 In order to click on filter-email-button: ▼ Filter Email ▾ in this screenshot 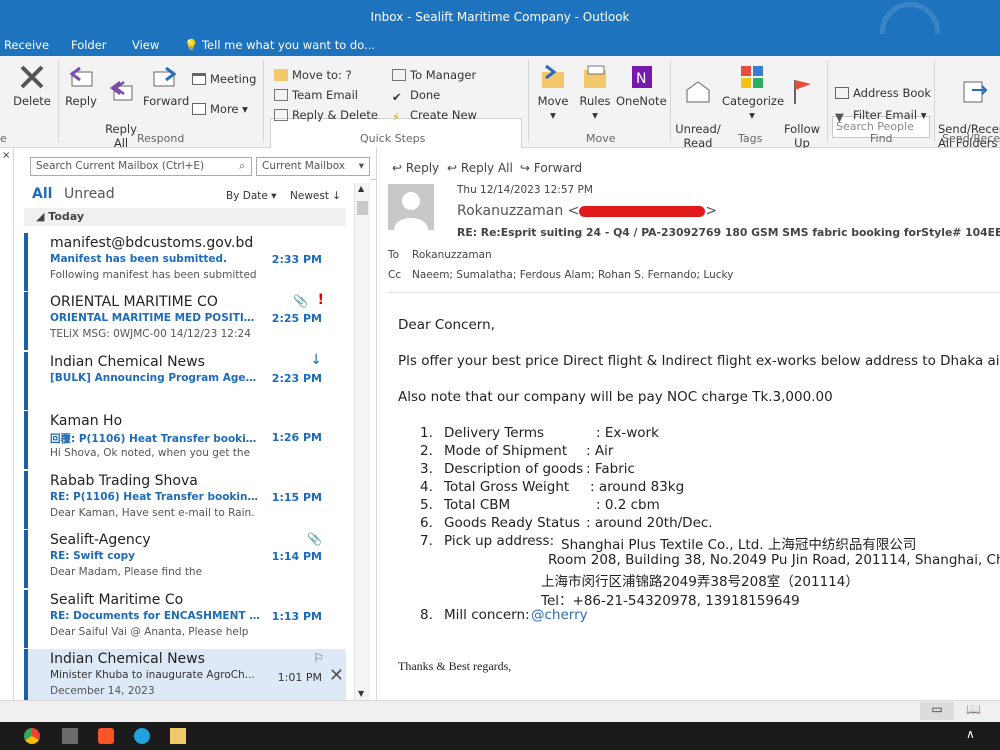, I will do `click(880, 116)`.